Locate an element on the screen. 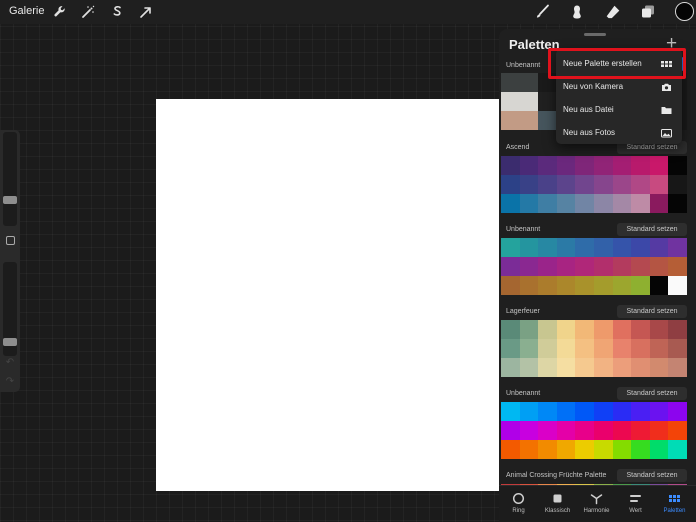 The image size is (696, 522). menu-item-from-camera: Neu von Kamera is located at coordinates (619, 87).